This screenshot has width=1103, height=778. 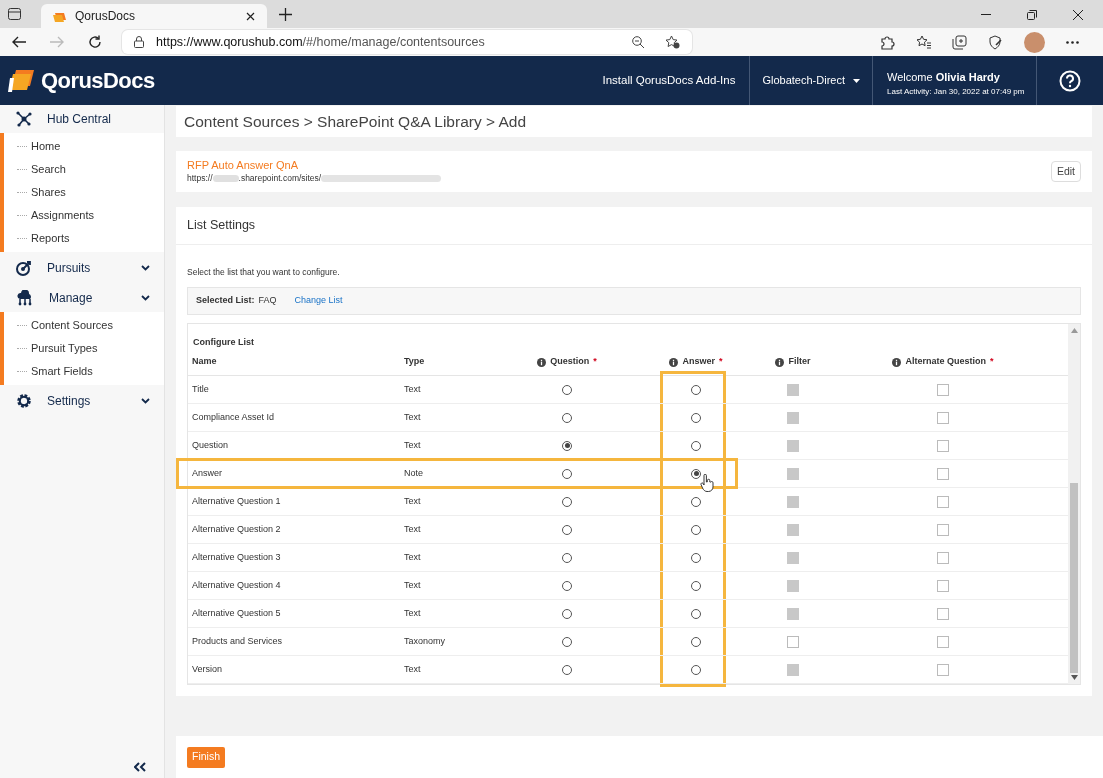 What do you see at coordinates (263, 272) in the screenshot?
I see `instruction-text: Select the list that you want to configure.` at bounding box center [263, 272].